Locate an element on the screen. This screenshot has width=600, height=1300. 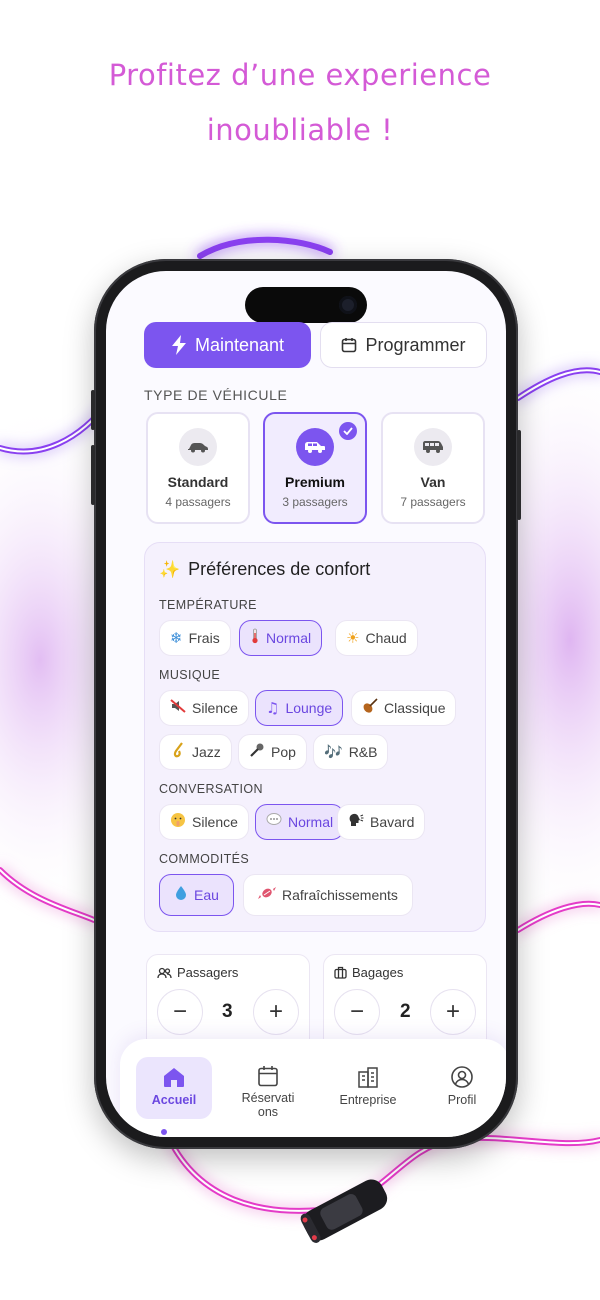
chip-amenity-rafraichissements: Rafraîchissements is located at coordinates (328, 895).